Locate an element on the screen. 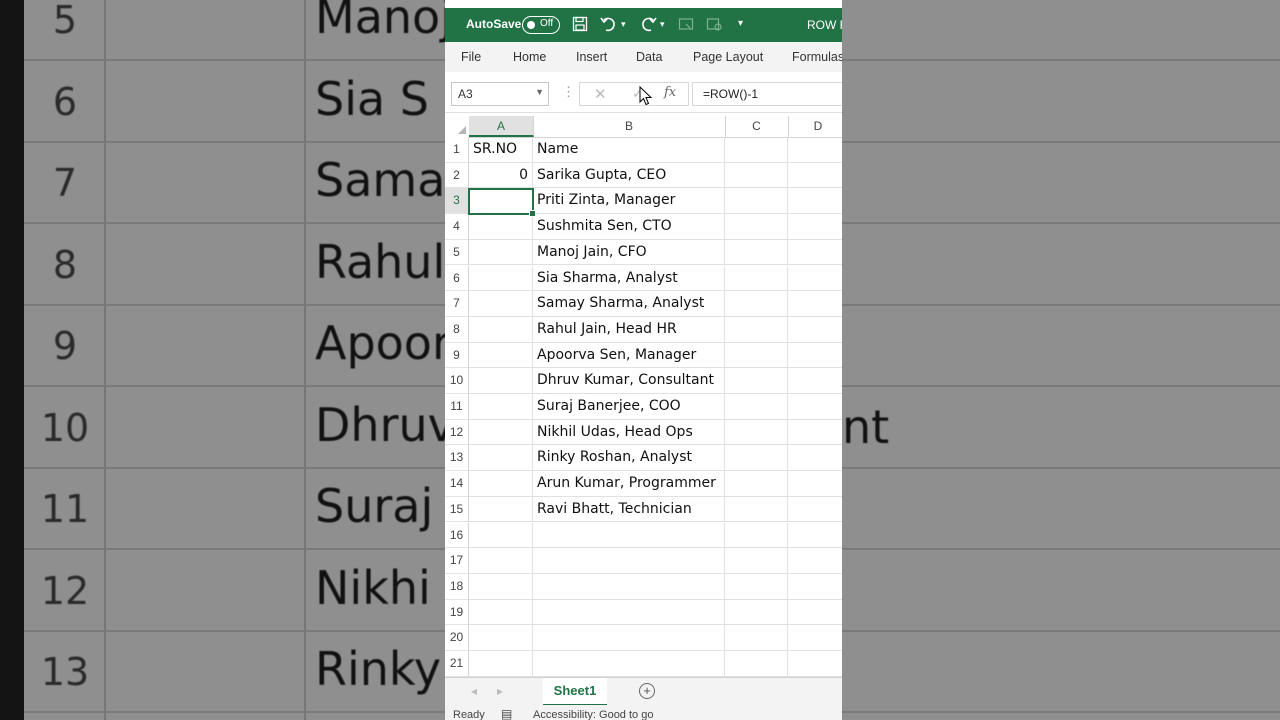 This screenshot has width=1280, height=720. row-header: 5 is located at coordinates (457, 252).